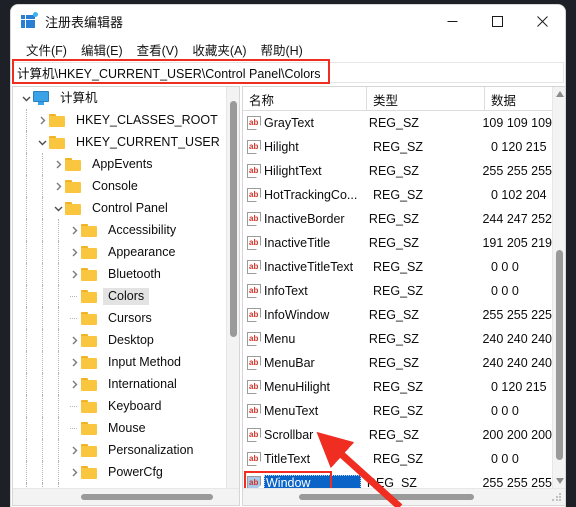 This screenshot has height=507, width=576. Describe the element at coordinates (497, 21) in the screenshot. I see `maximize-button` at that location.